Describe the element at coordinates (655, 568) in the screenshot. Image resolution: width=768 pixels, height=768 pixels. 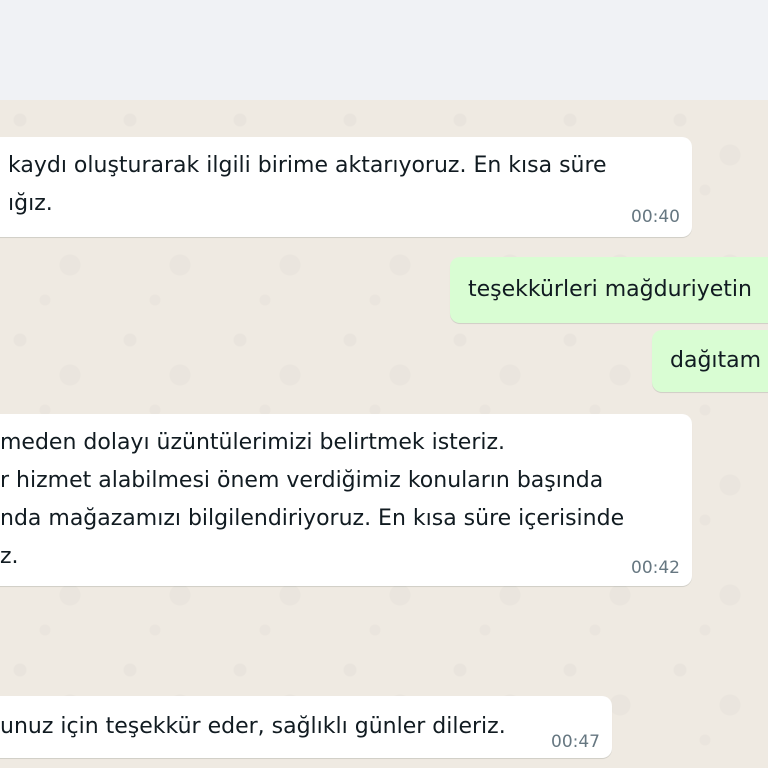
I see `message-time: 00:42` at that location.